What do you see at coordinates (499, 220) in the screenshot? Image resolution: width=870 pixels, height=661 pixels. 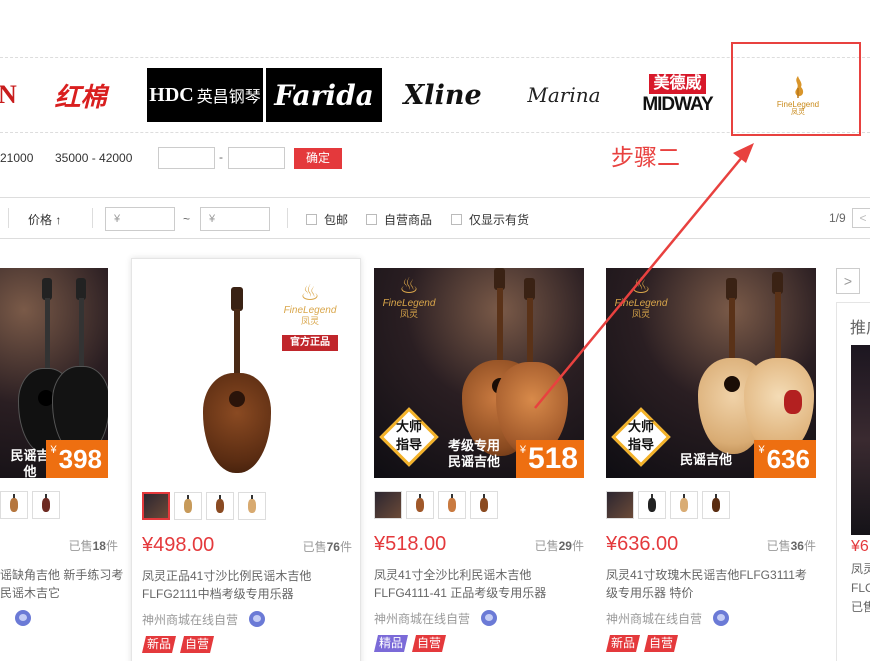 I see `filter-in-stock-label: 仅显示有货` at bounding box center [499, 220].